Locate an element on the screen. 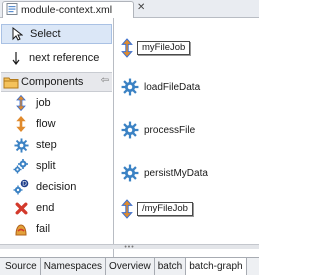 Image resolution: width=320 pixels, height=275 pixels. page-tab-overview: Overview is located at coordinates (130, 266).